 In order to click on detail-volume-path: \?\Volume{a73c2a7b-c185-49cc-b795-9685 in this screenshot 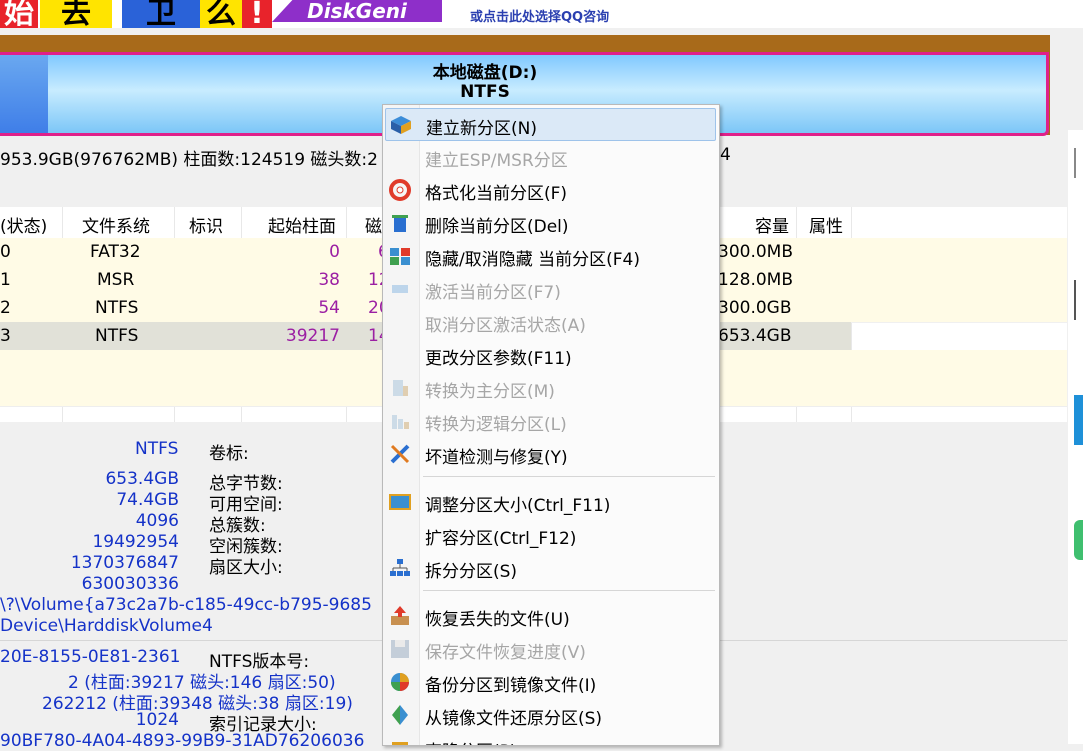, I will do `click(186, 605)`.